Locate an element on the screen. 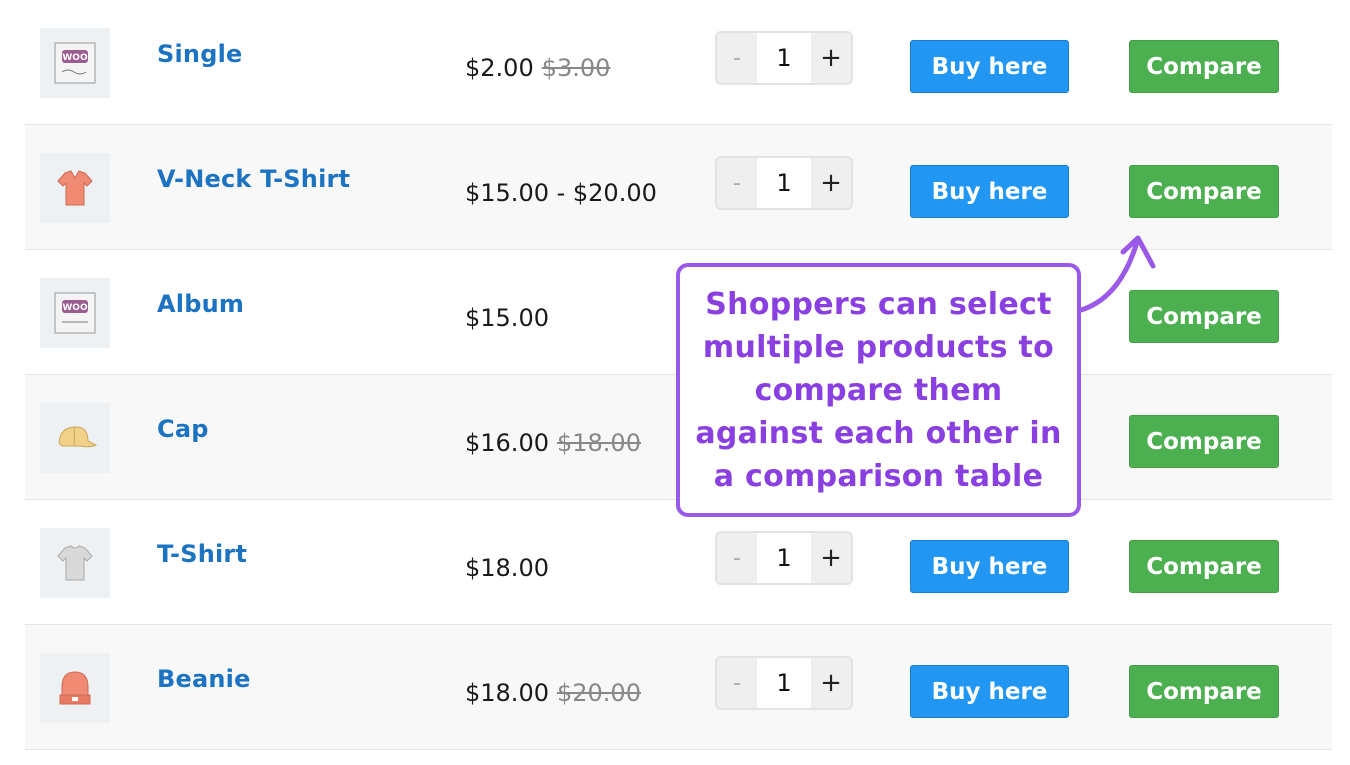 Image resolution: width=1350 pixels, height=765 pixels. cap-icon is located at coordinates (75, 438).